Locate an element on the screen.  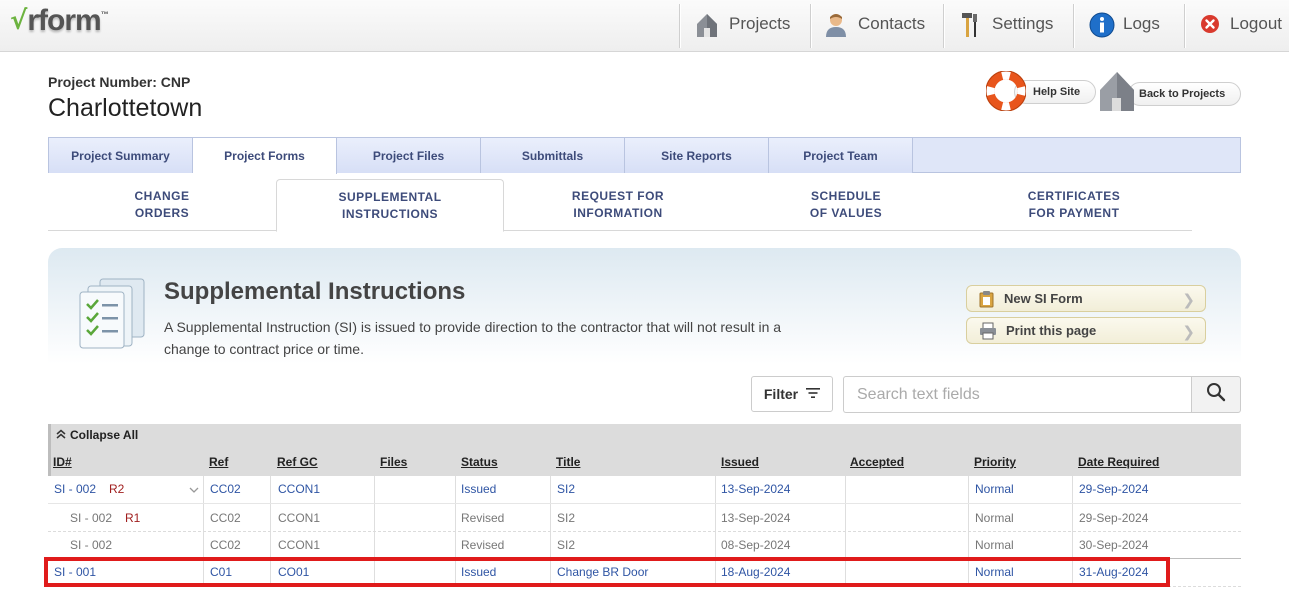
nav-logout: Logout is located at coordinates (1241, 24).